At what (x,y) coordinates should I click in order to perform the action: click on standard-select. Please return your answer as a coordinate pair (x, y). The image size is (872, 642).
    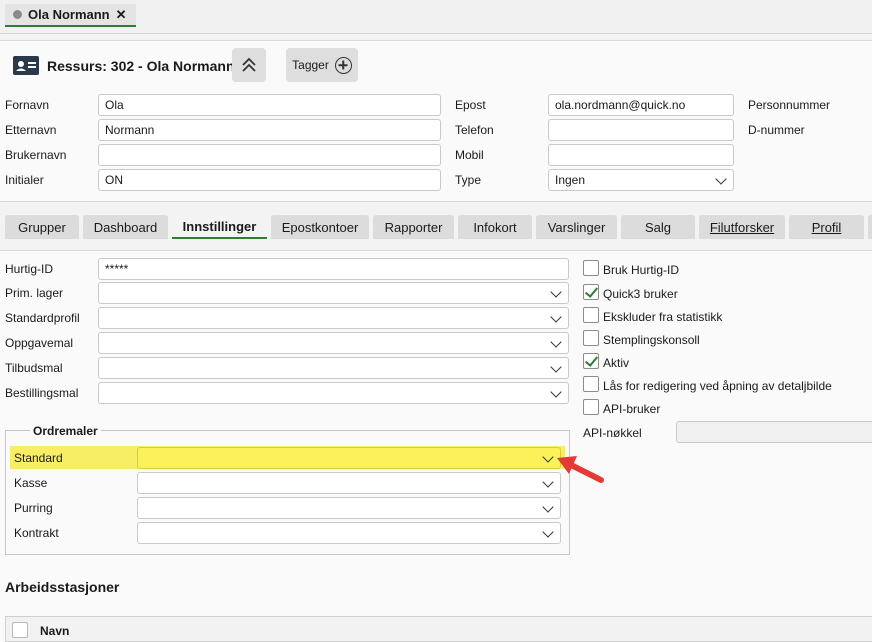
    Looking at the image, I should click on (349, 458).